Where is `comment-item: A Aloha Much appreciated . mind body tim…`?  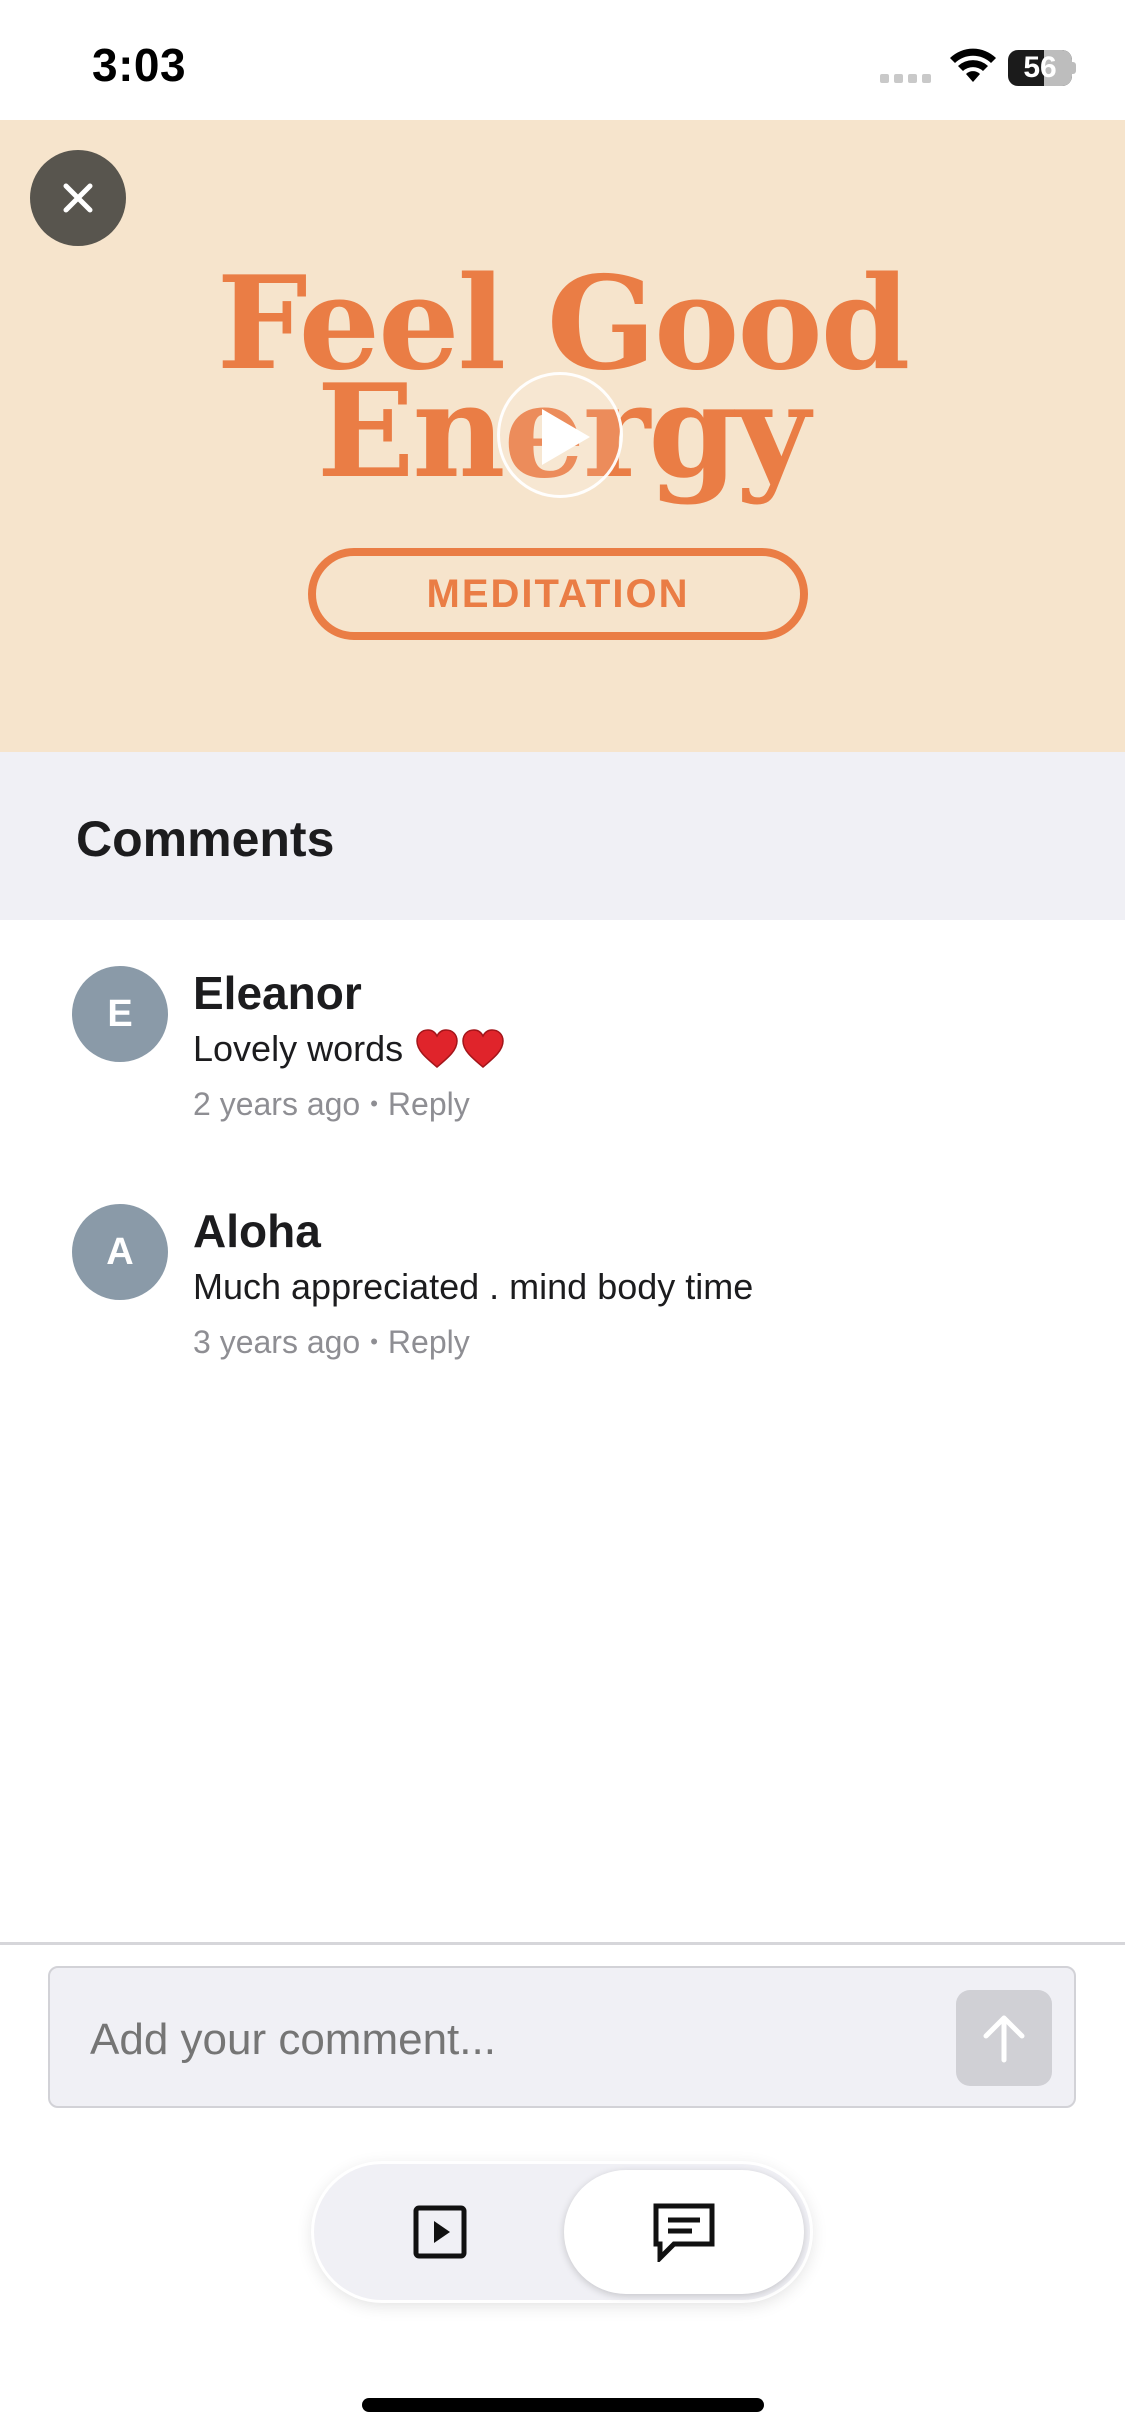 comment-item: A Aloha Much appreciated . mind body tim… is located at coordinates (562, 1304).